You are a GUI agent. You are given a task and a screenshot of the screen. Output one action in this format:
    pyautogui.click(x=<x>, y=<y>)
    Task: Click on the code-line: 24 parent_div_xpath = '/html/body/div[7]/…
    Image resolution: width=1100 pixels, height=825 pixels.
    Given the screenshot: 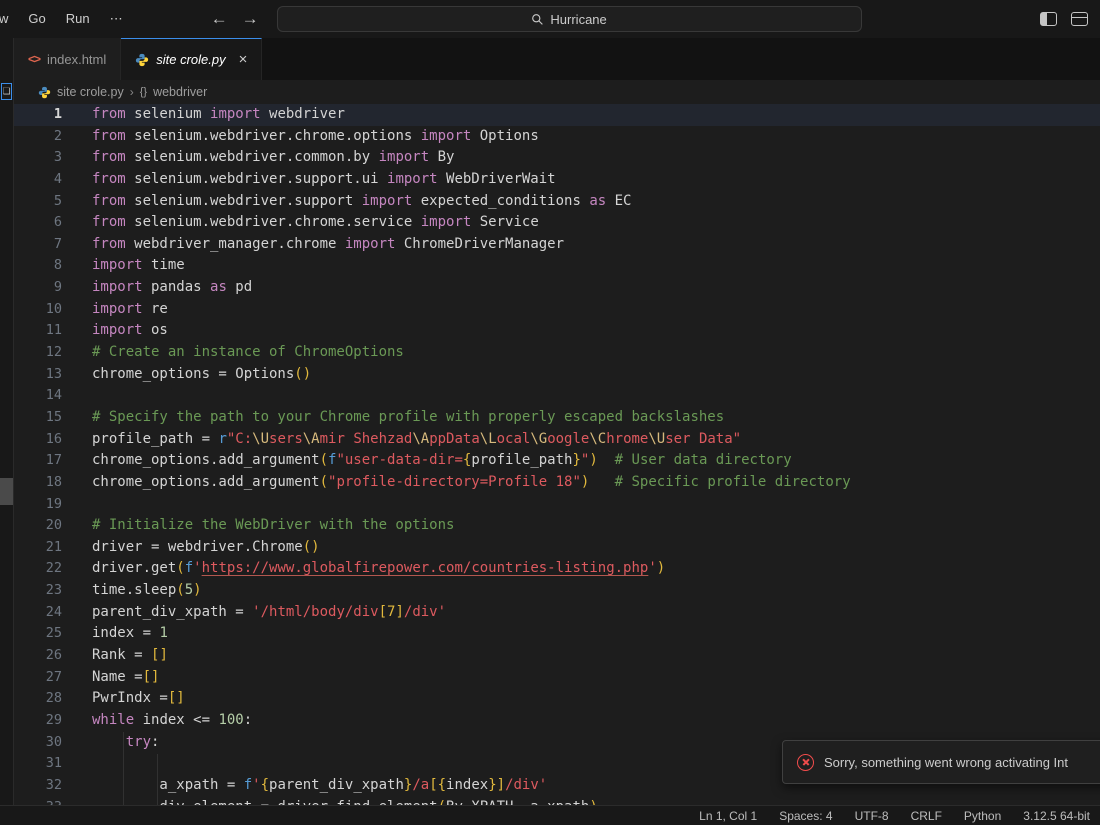 What is the action you would take?
    pyautogui.click(x=557, y=613)
    